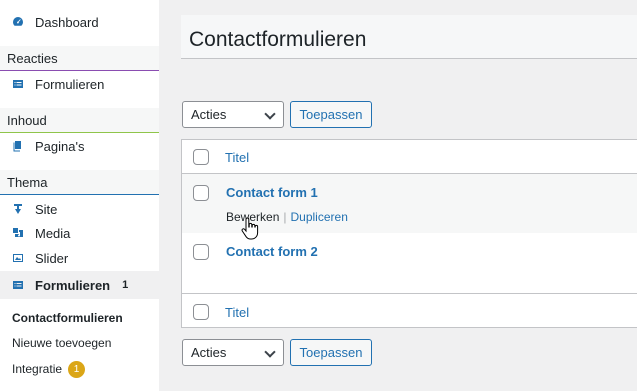 This screenshot has width=637, height=391. What do you see at coordinates (79, 233) in the screenshot?
I see `sidebar-item-media: Media` at bounding box center [79, 233].